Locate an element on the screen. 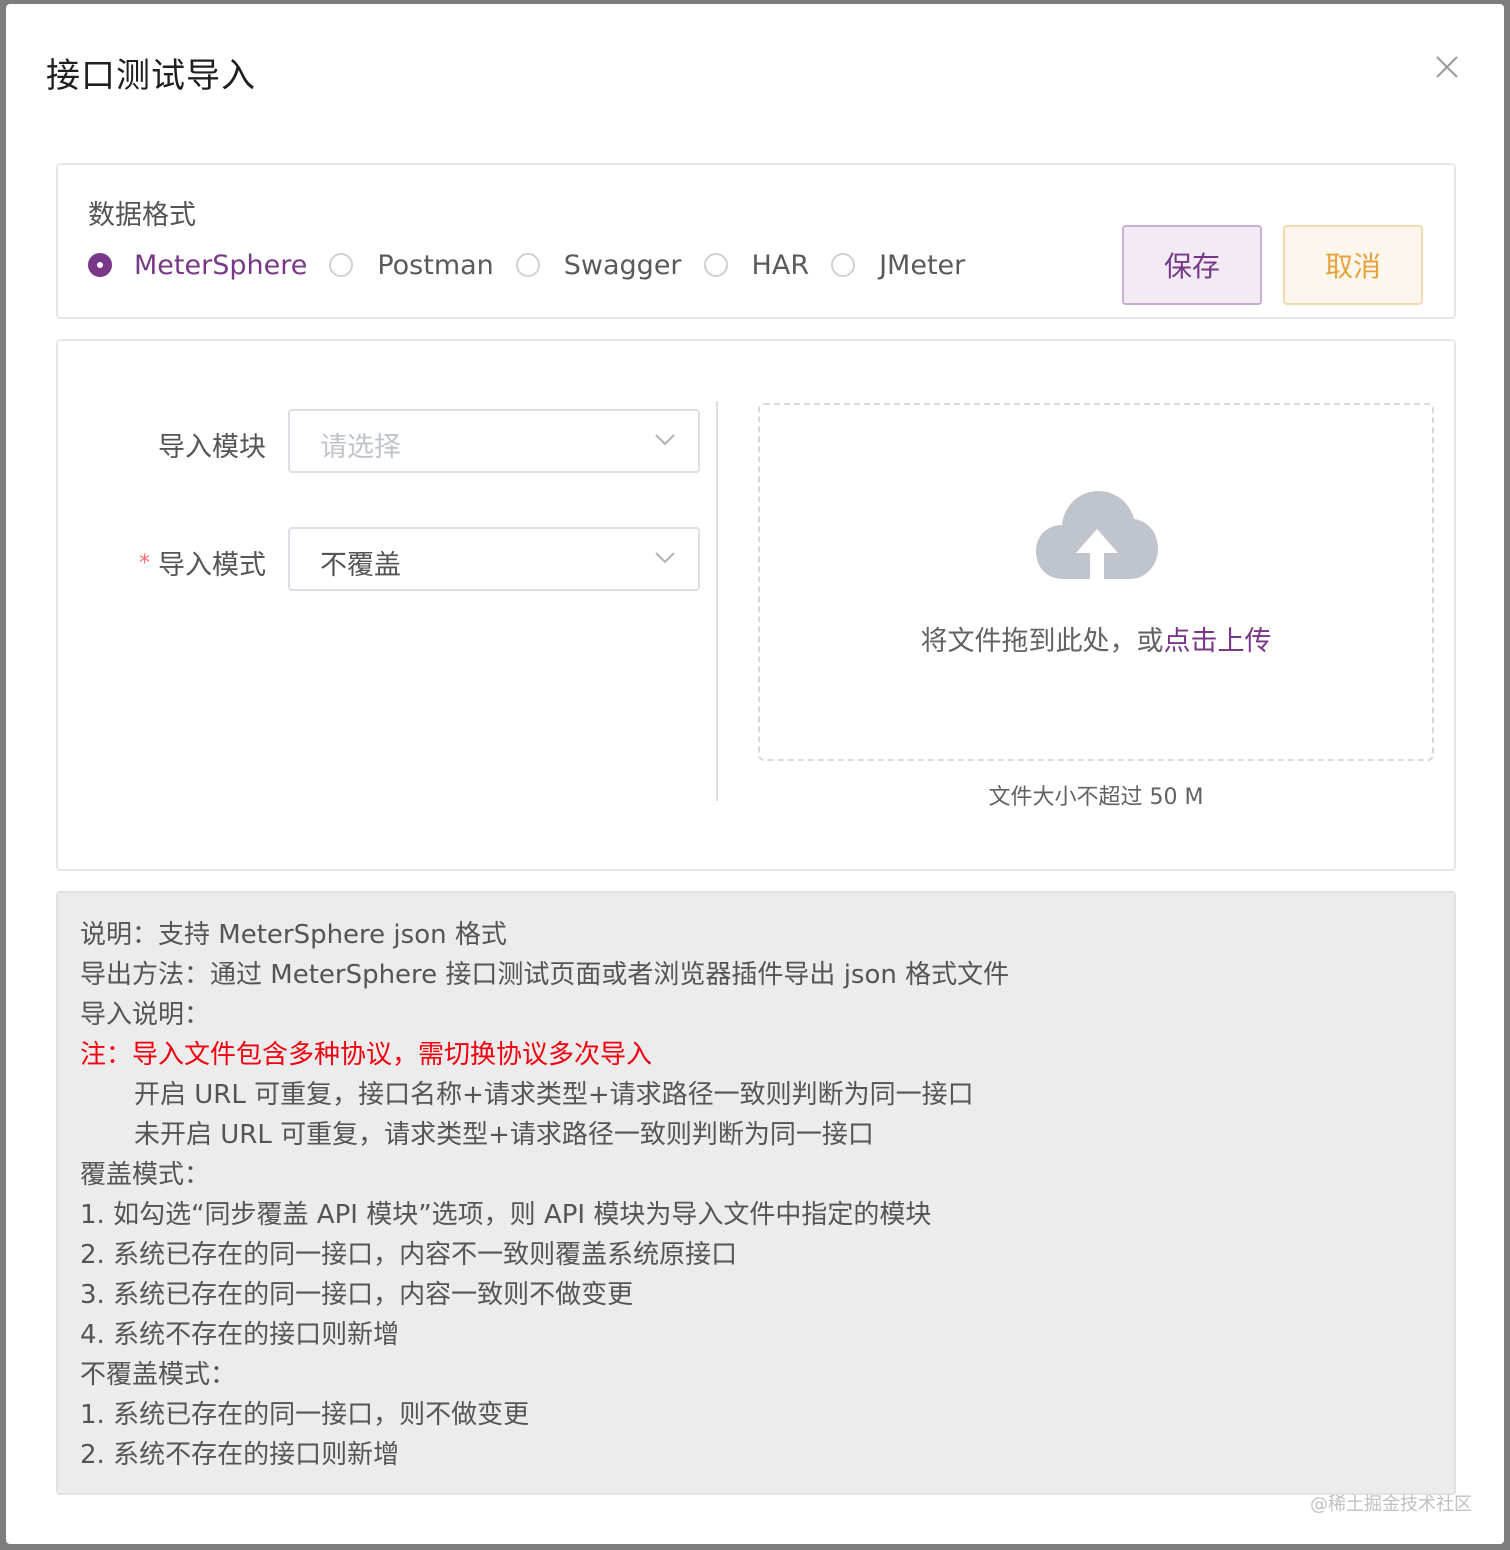 The height and width of the screenshot is (1550, 1510). note-line: 开启 URL 可重复，接口名称+请求类型+请求路径一致则判断为同一接口 is located at coordinates (554, 1095).